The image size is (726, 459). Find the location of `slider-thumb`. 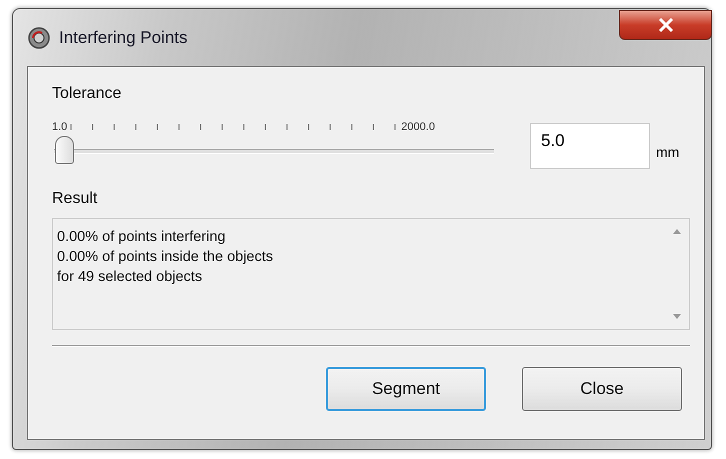

slider-thumb is located at coordinates (64, 150).